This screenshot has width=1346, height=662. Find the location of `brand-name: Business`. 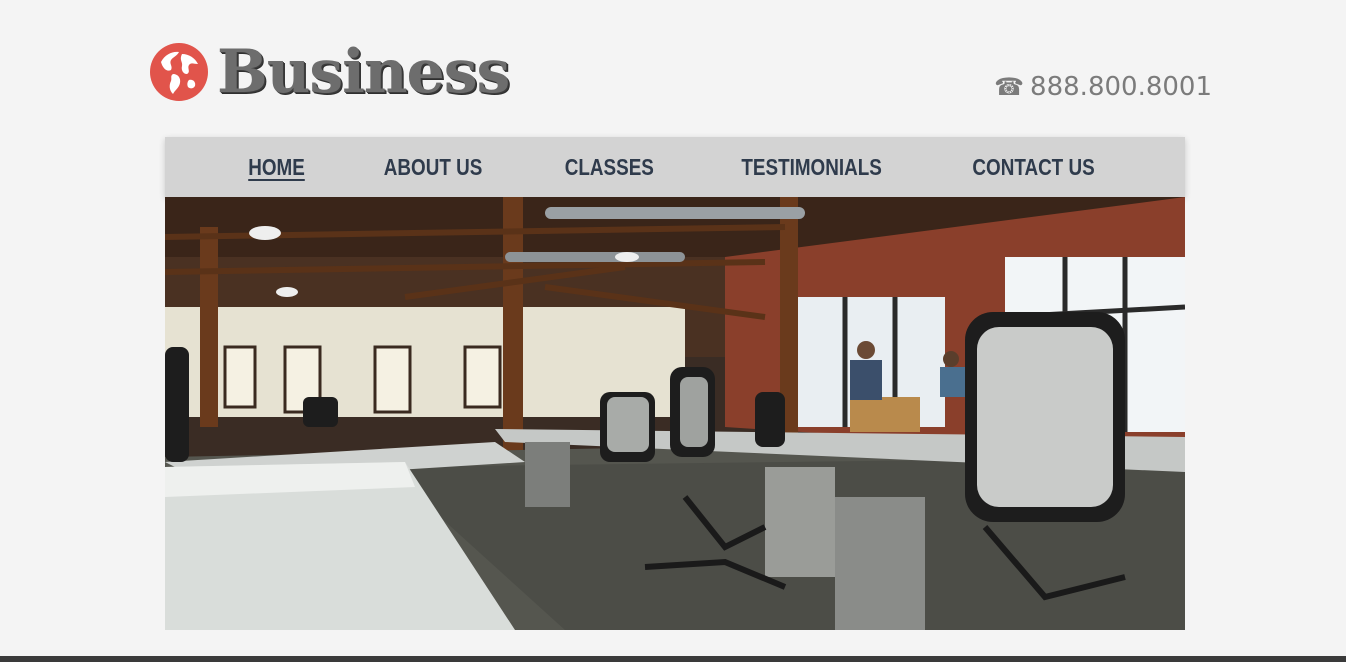

brand-name: Business is located at coordinates (363, 72).